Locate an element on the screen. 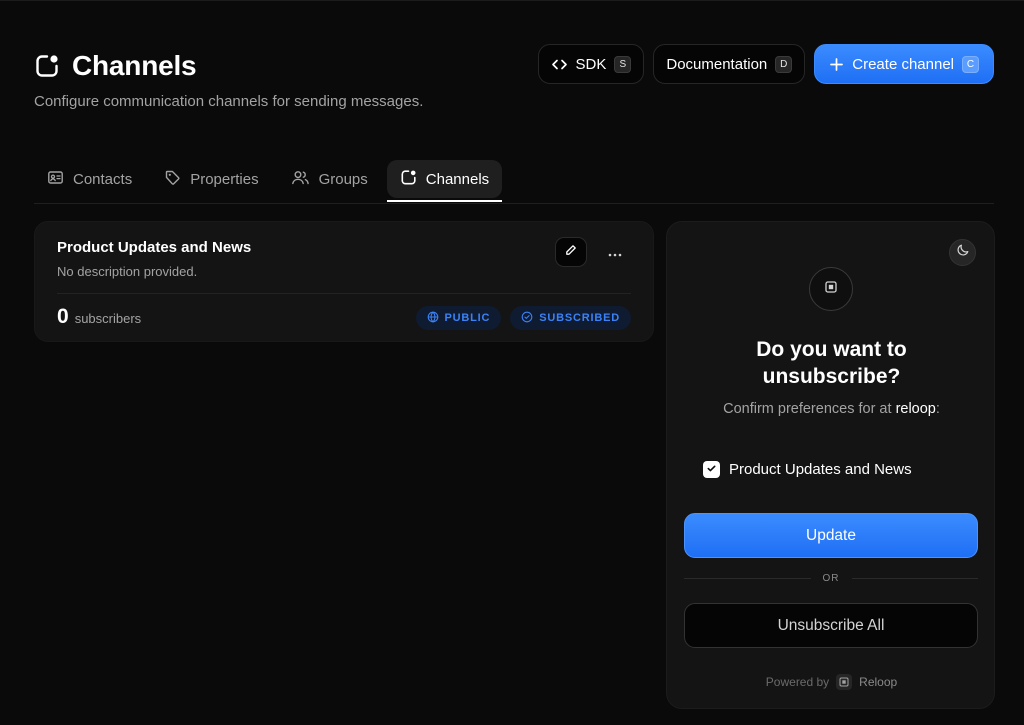  contact-card-icon is located at coordinates (55, 179).